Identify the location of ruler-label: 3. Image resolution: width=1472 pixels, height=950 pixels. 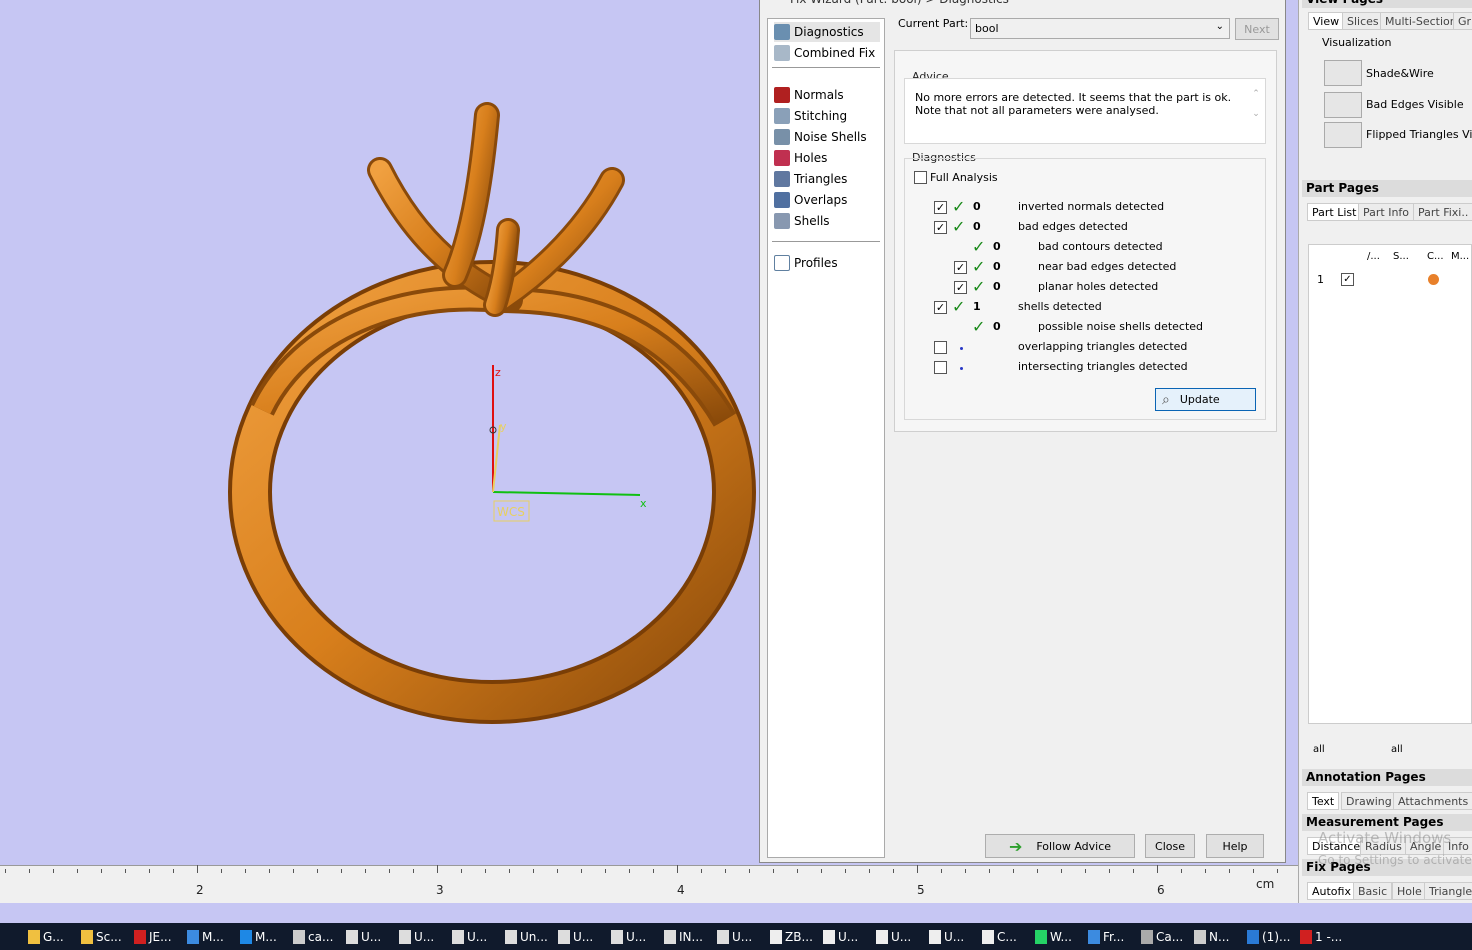
(440, 890).